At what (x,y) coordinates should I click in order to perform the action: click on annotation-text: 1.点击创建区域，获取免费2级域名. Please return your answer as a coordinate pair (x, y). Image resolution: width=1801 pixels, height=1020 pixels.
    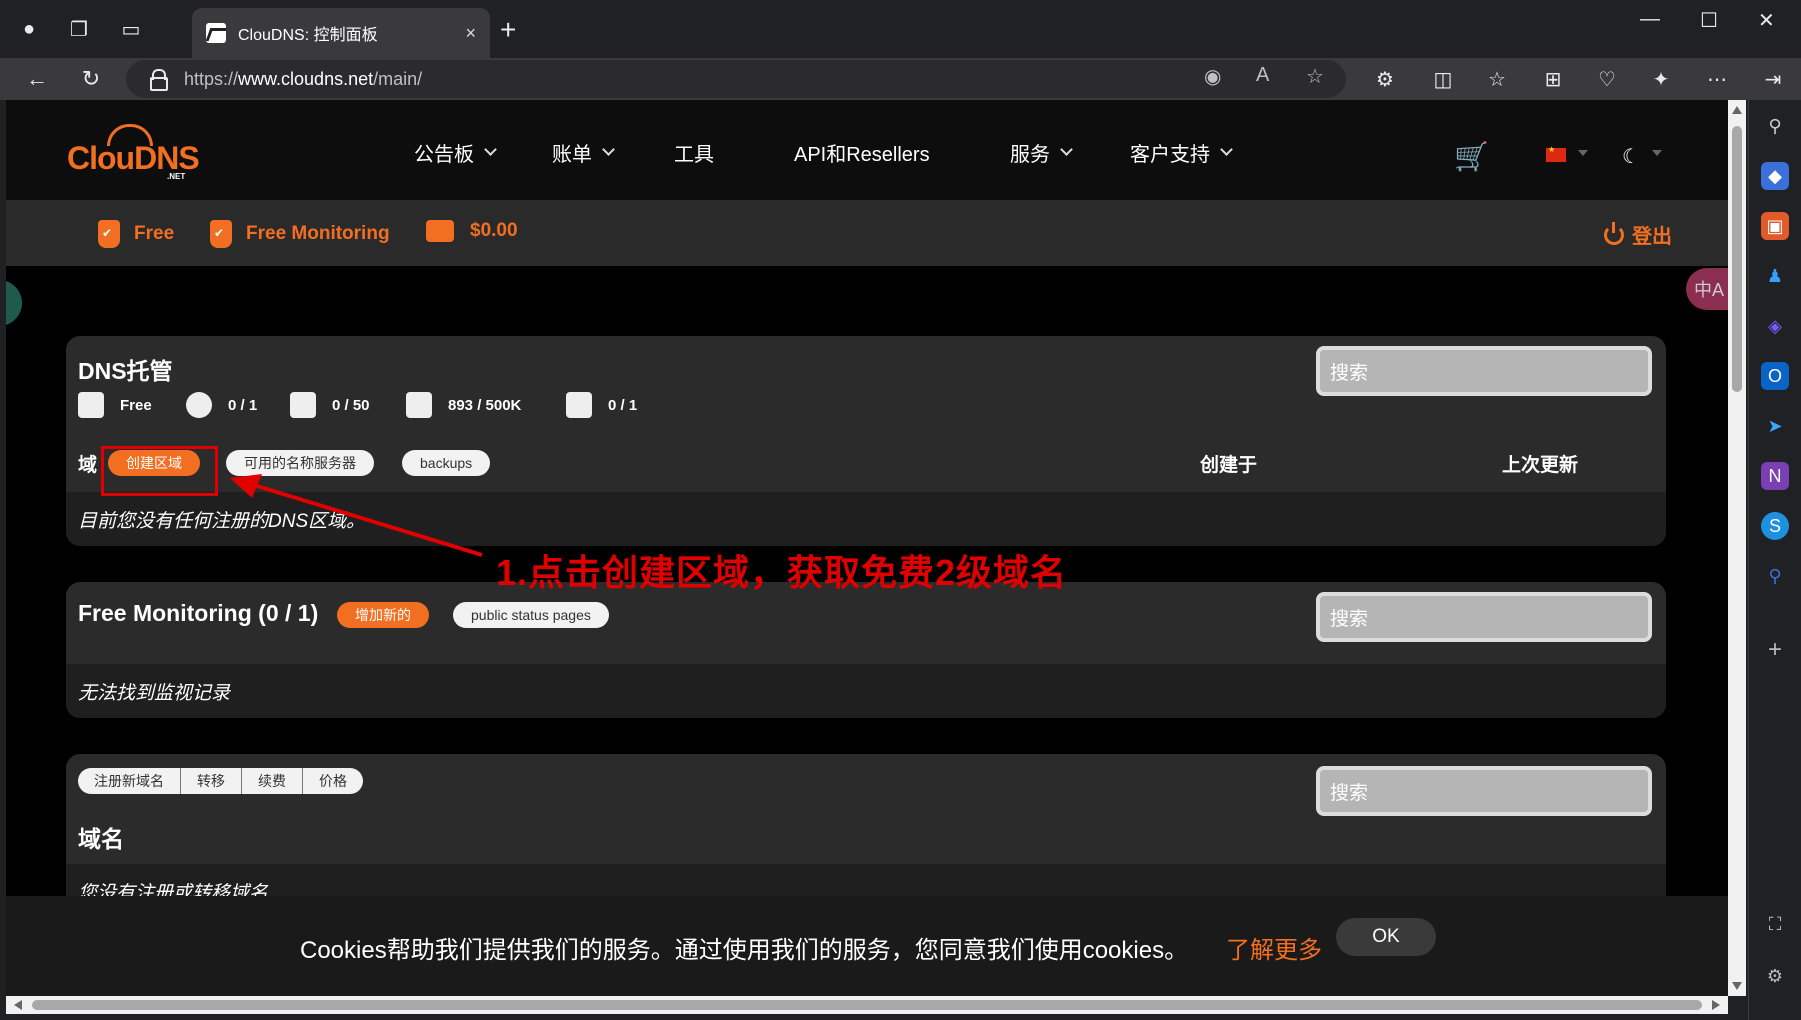
    Looking at the image, I should click on (782, 572).